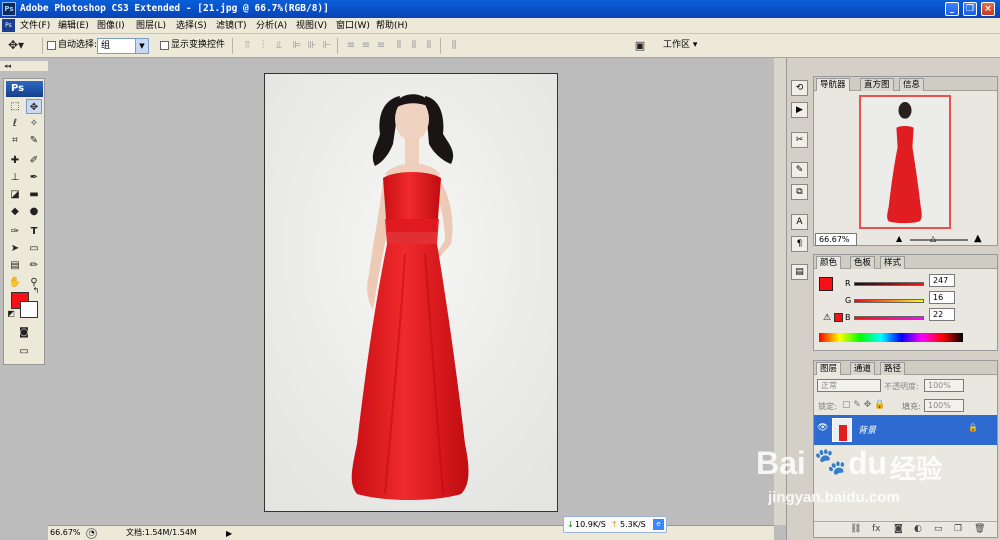 This screenshot has height=540, width=1000. Describe the element at coordinates (658, 524) in the screenshot. I see `network-widget-icon: e` at that location.